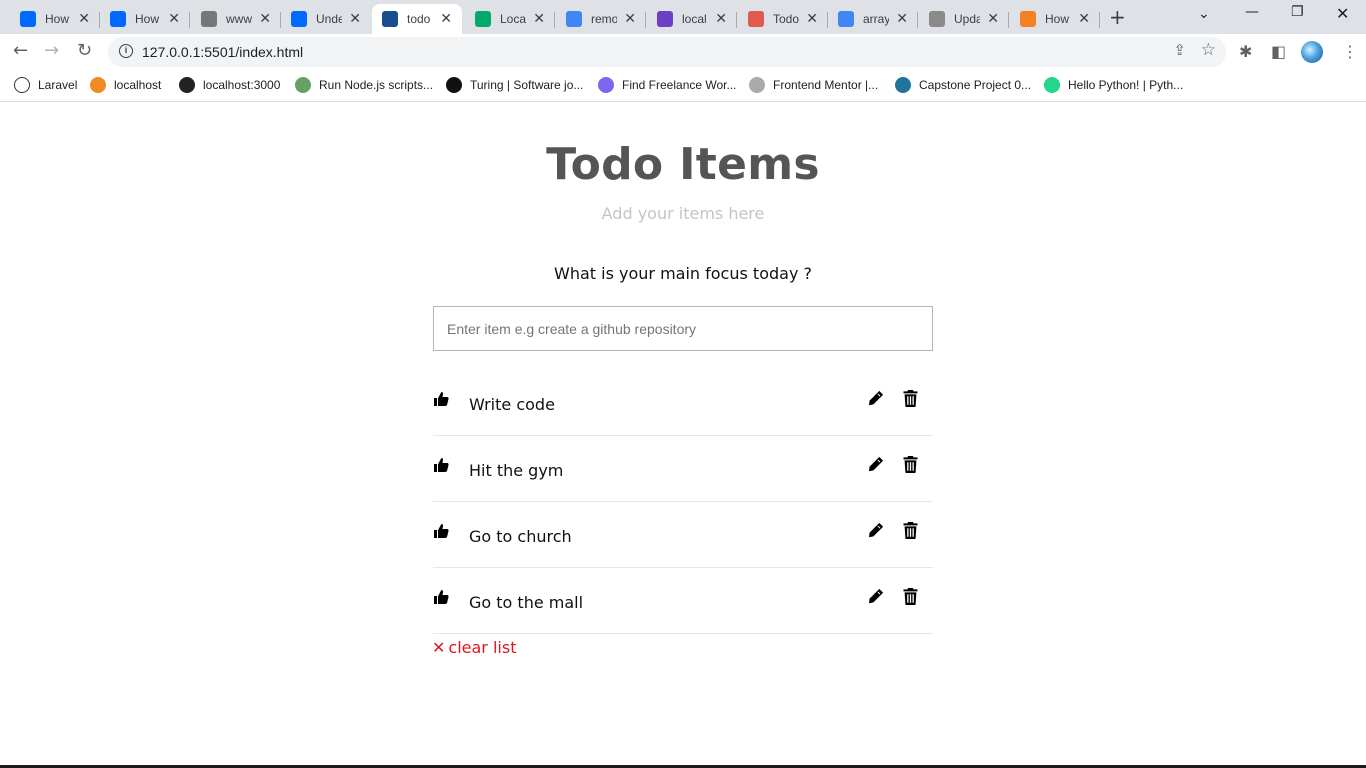 Image resolution: width=1366 pixels, height=768 pixels. I want to click on clear-list-button: ✕ clear list, so click(474, 647).